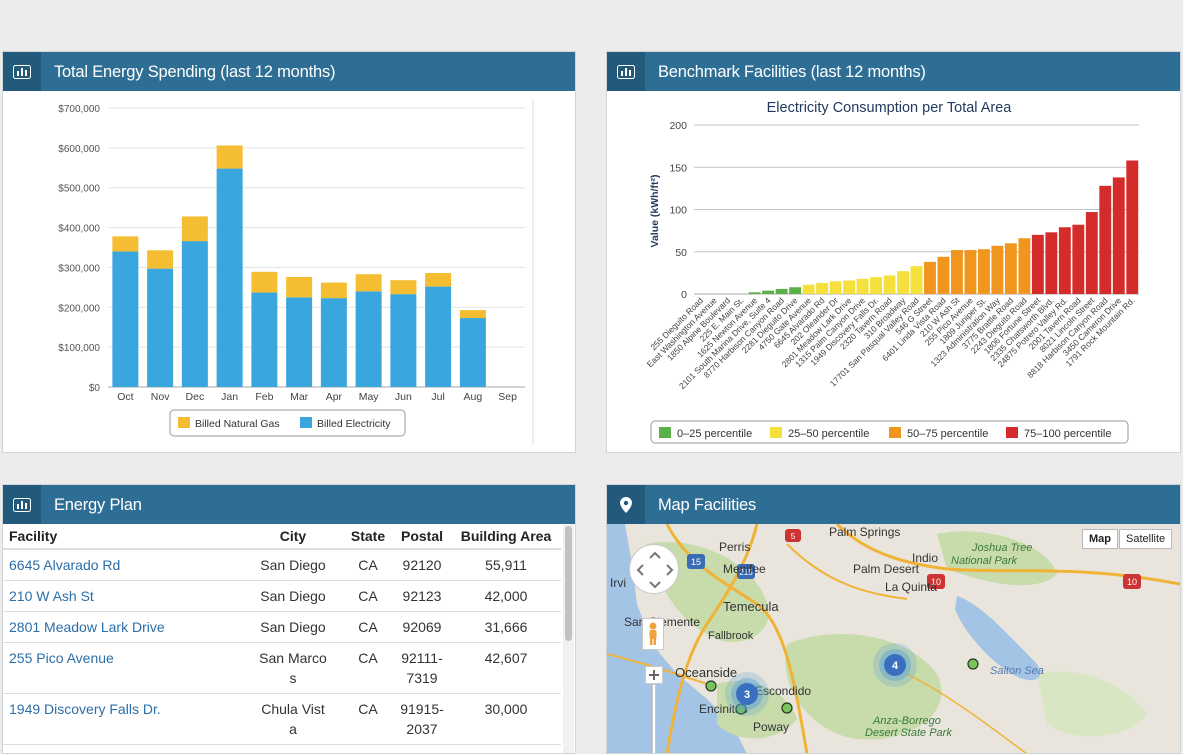 This screenshot has height=754, width=1183. What do you see at coordinates (306, 422) in the screenshot?
I see `legend-swatch-electricity` at bounding box center [306, 422].